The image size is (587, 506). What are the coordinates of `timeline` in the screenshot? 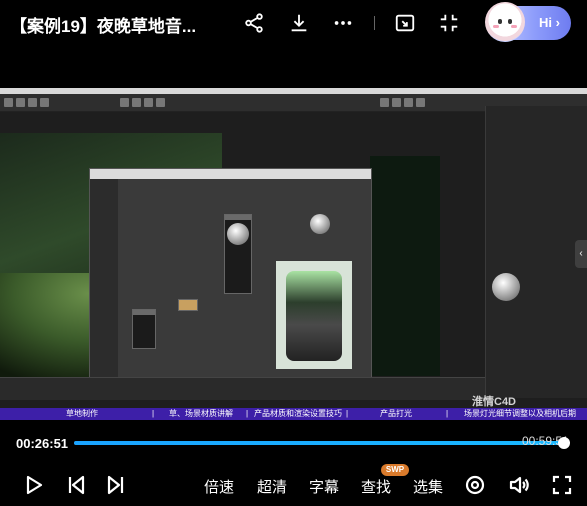 It's located at (242, 388).